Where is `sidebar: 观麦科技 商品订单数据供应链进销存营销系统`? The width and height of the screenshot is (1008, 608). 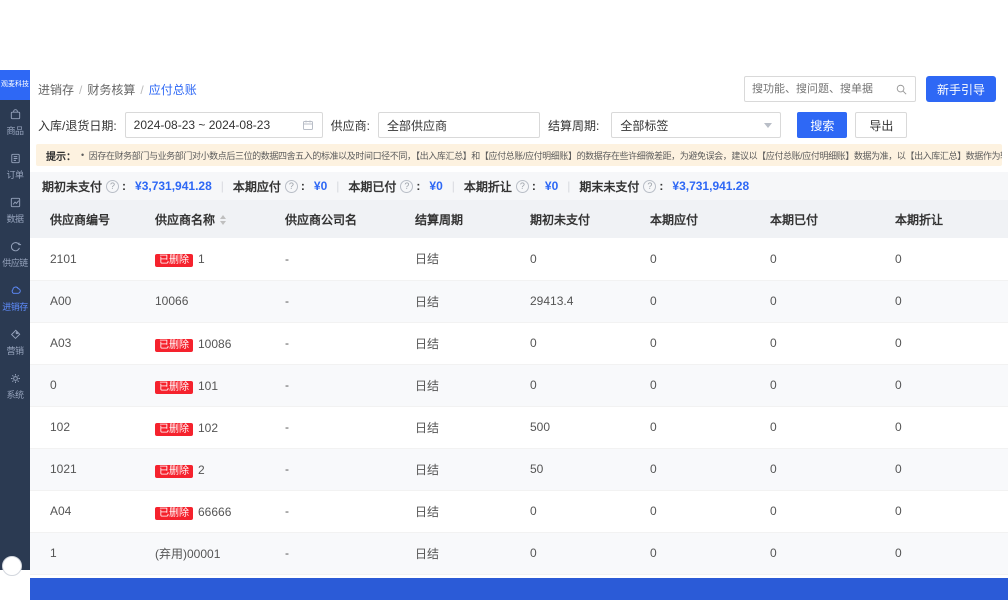 sidebar: 观麦科技 商品订单数据供应链进销存营销系统 is located at coordinates (15, 323).